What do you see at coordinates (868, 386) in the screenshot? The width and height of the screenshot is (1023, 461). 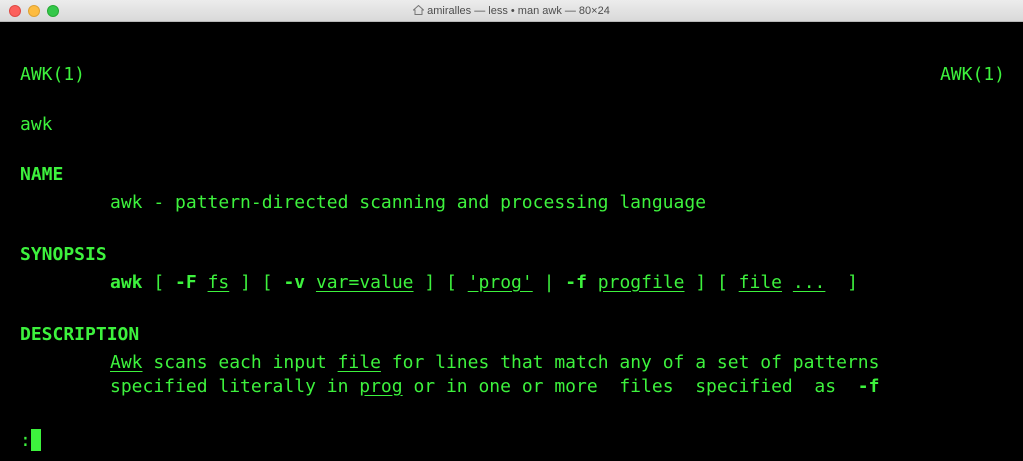 I see `description-option: -f` at bounding box center [868, 386].